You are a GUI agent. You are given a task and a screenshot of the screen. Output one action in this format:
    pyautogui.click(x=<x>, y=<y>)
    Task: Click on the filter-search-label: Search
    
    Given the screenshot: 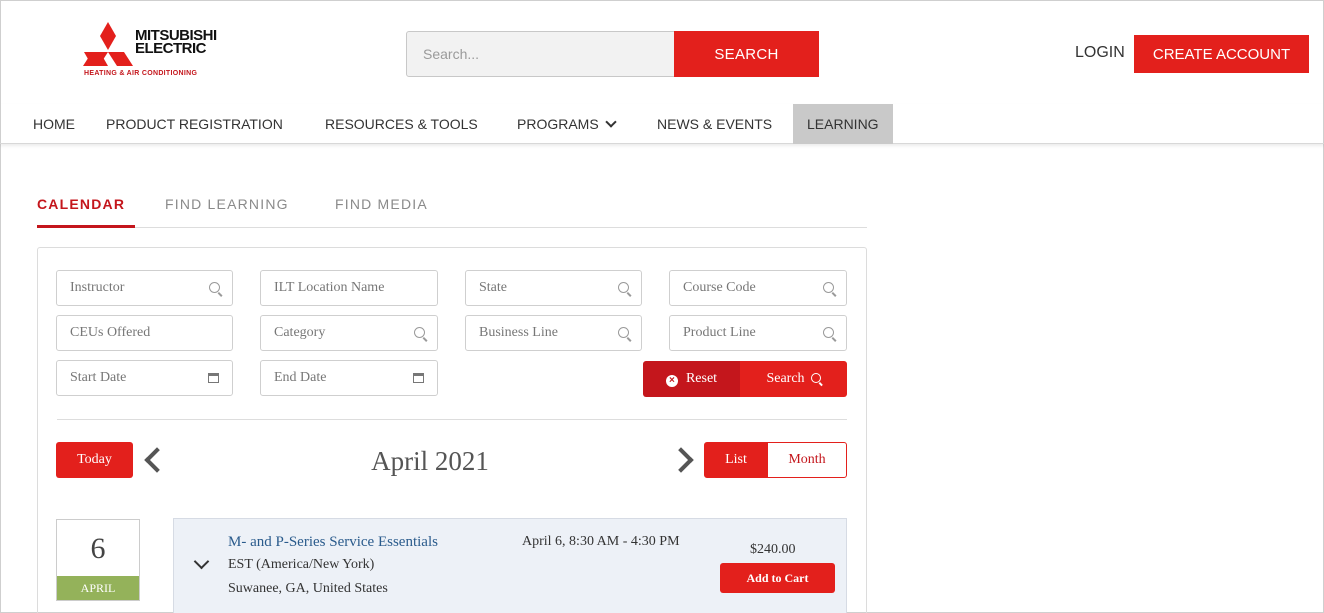 What is the action you would take?
    pyautogui.click(x=785, y=378)
    